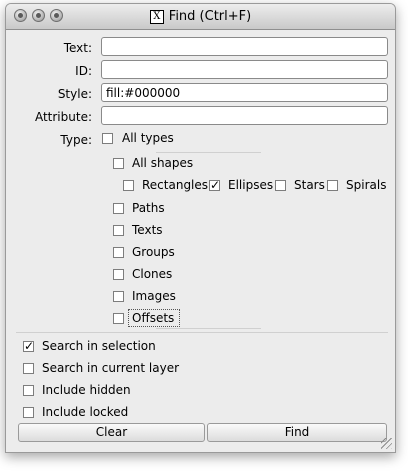  Describe the element at coordinates (152, 274) in the screenshot. I see `clones-label: Clones` at that location.